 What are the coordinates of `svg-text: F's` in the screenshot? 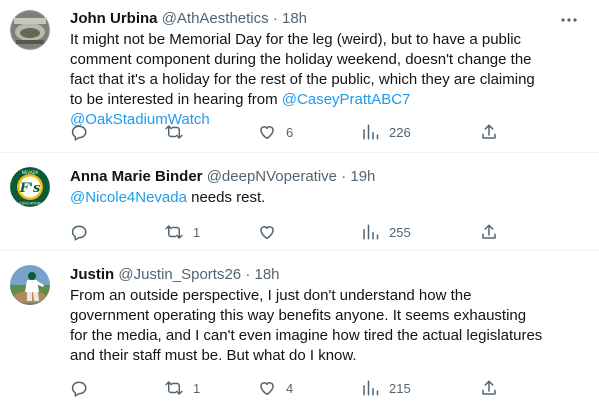 It's located at (30, 188).